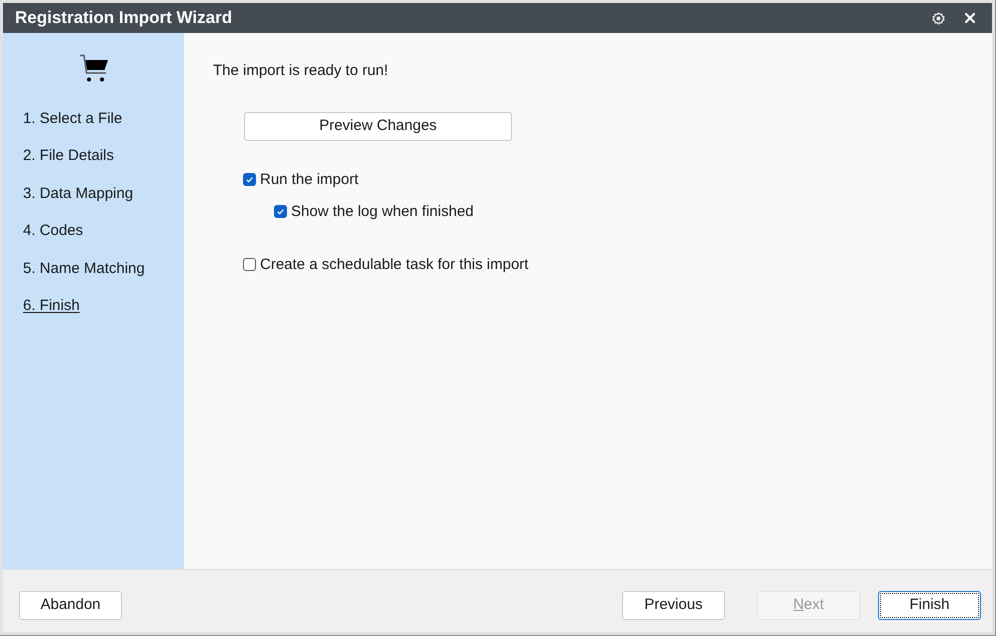  I want to click on checkbox-label: Create a schedulable task for this import, so click(394, 265).